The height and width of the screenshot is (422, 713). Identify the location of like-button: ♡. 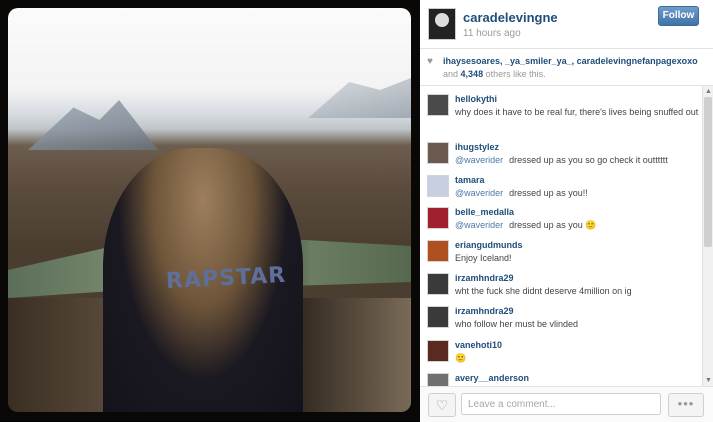
(442, 405).